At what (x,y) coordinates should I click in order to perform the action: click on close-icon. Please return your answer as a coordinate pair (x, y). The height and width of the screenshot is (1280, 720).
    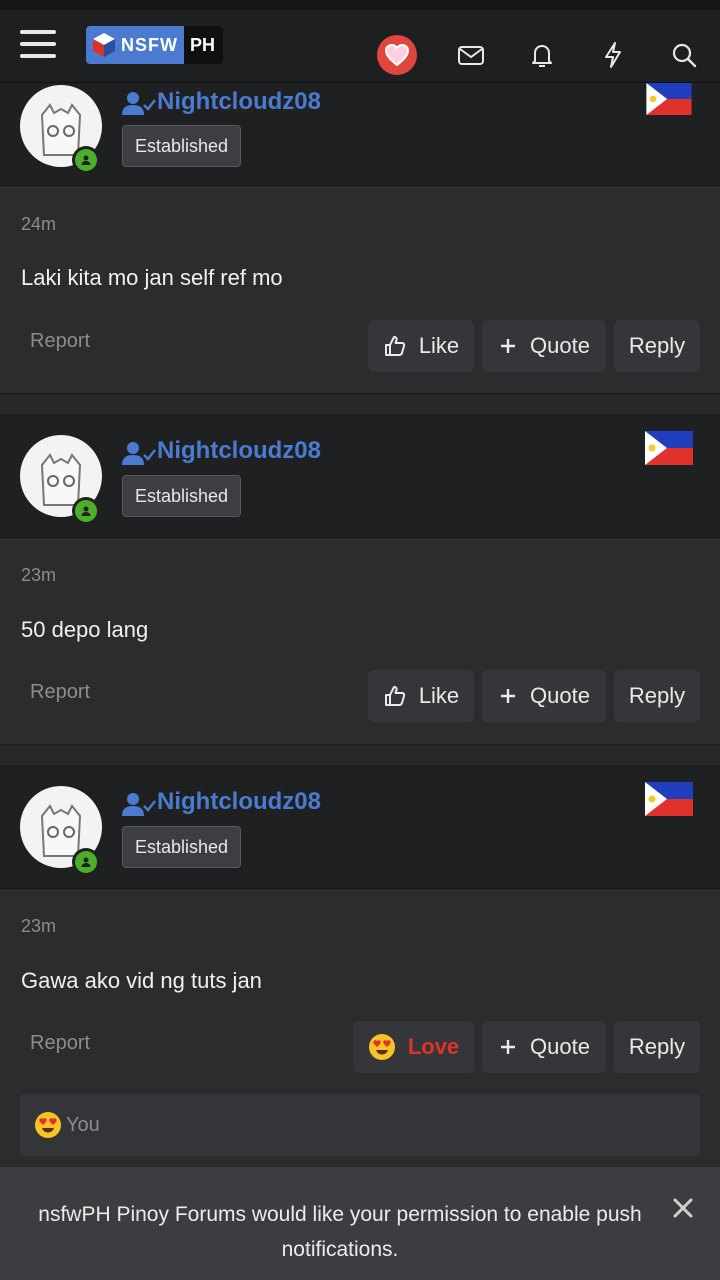
    Looking at the image, I should click on (683, 1208).